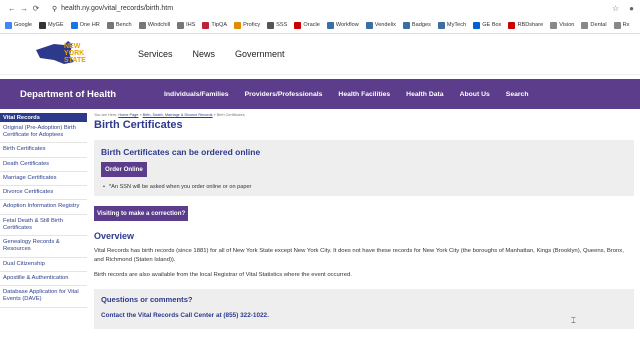  Describe the element at coordinates (311, 25) in the screenshot. I see `bookmark-label: Oracle` at that location.